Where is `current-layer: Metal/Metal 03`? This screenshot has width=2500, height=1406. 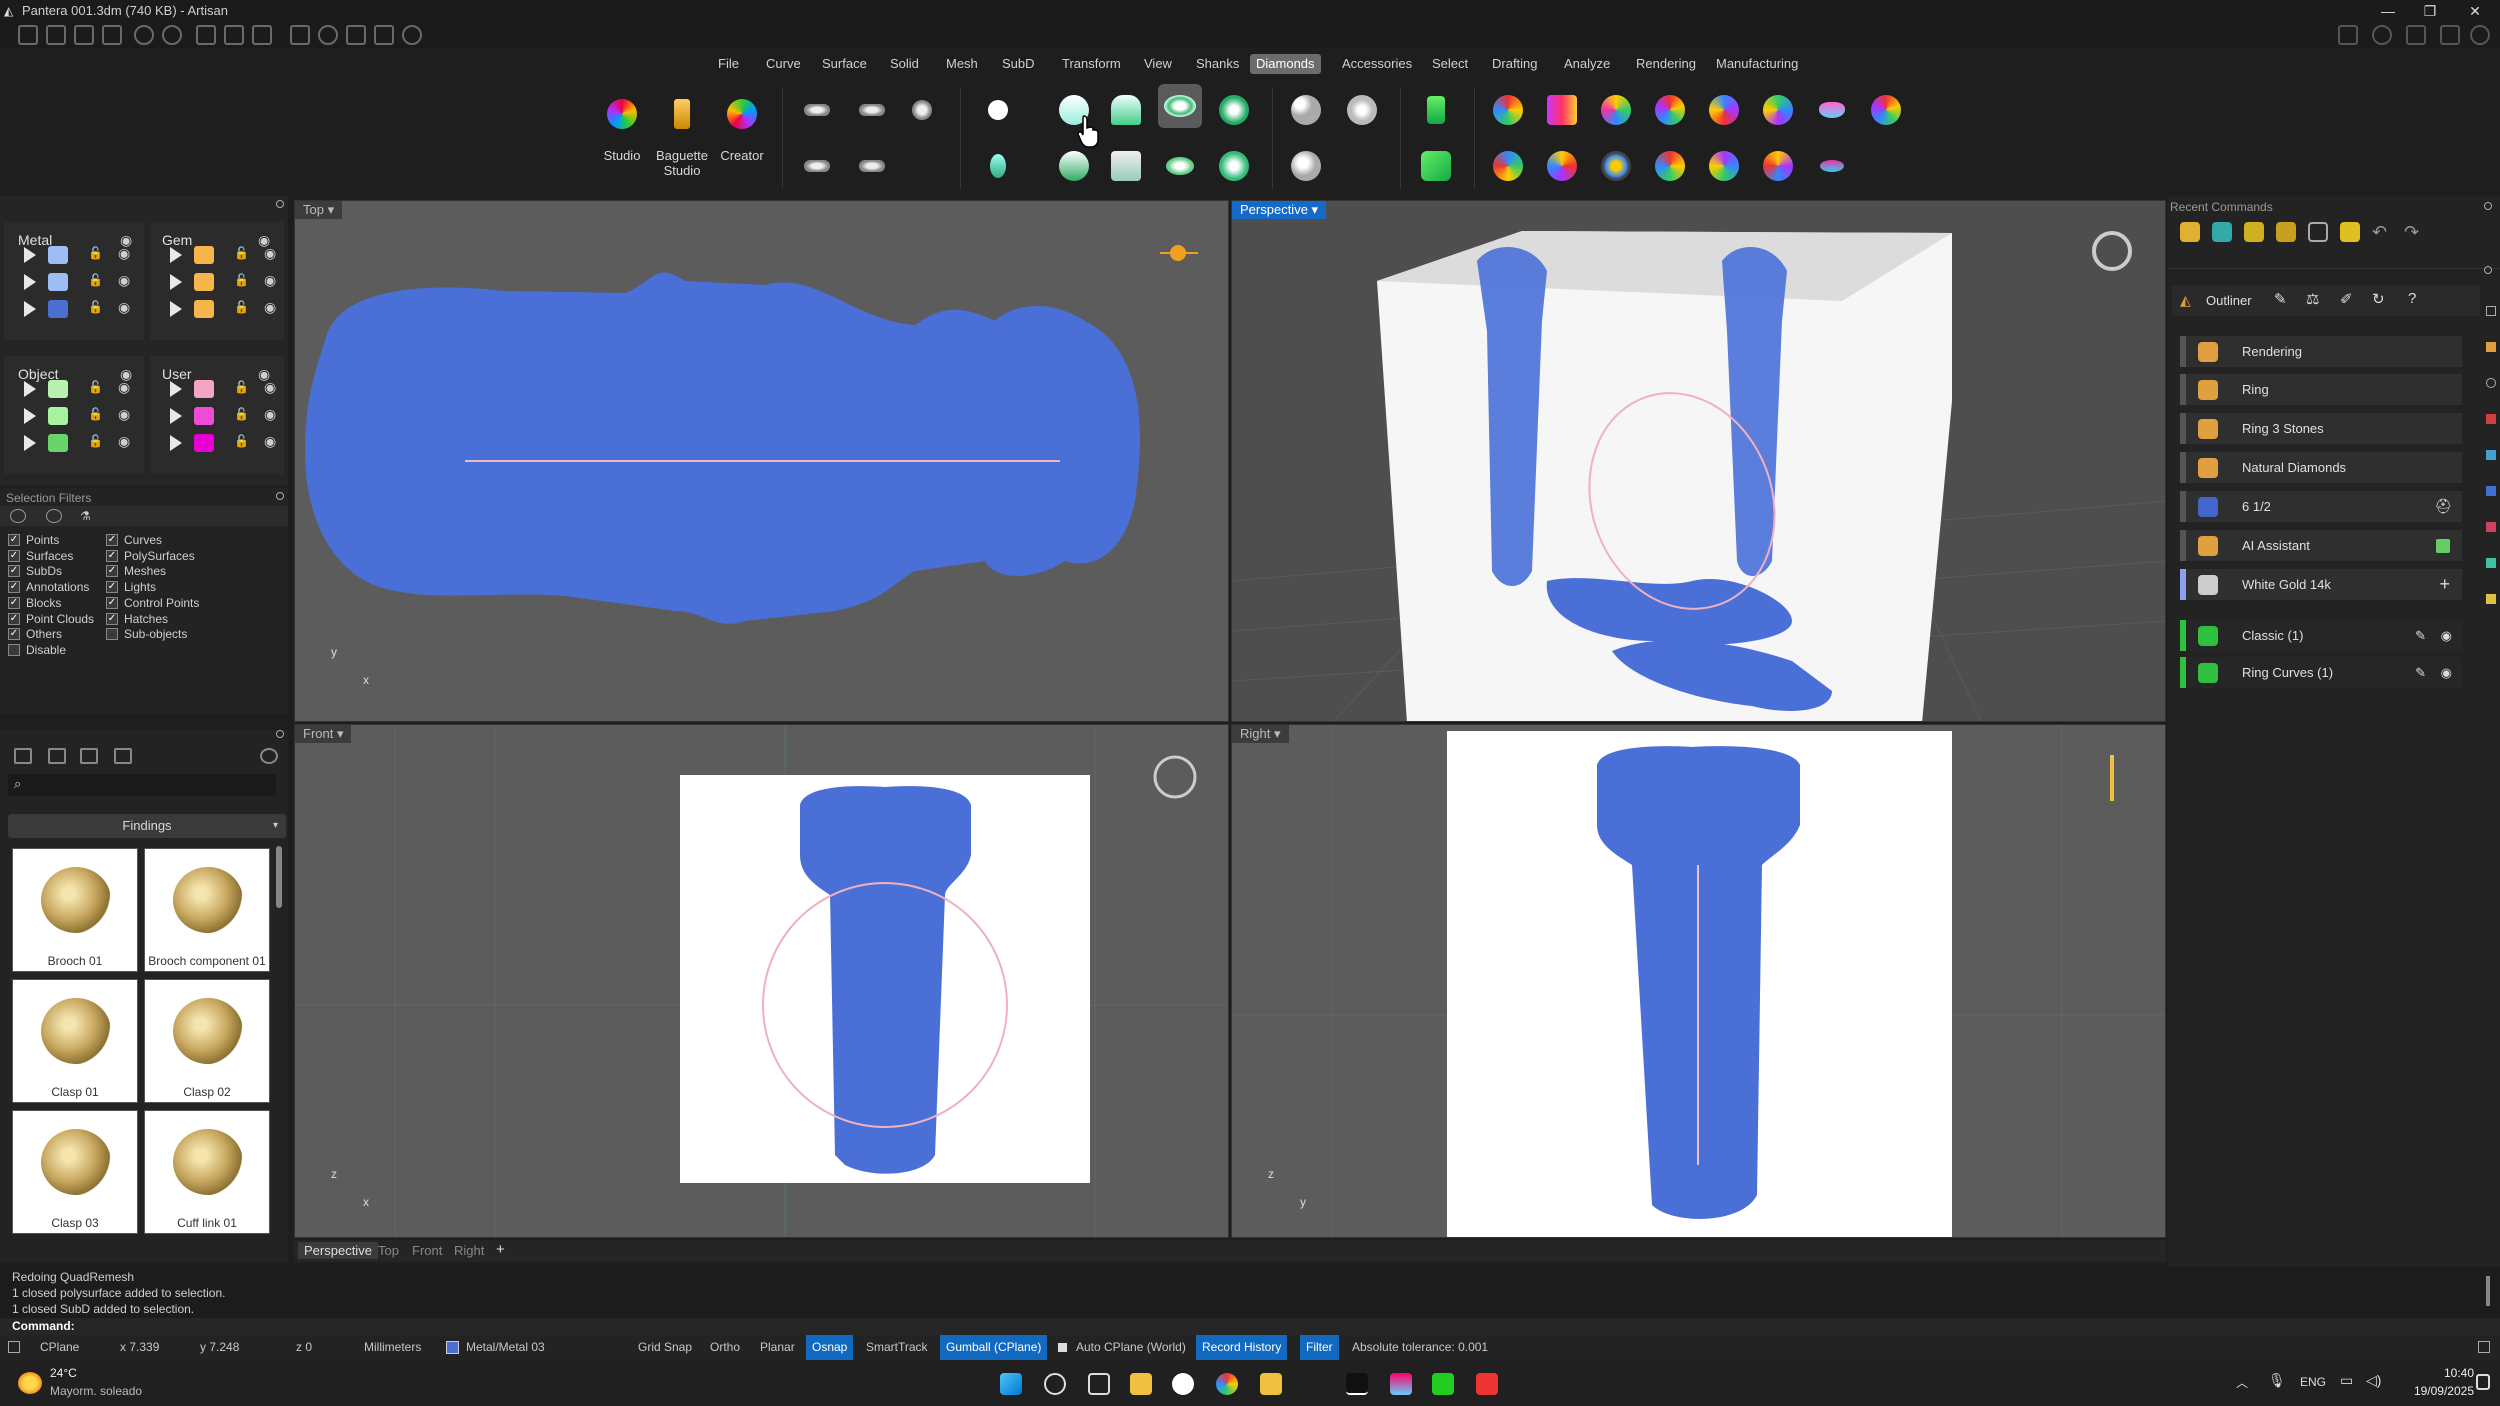 current-layer: Metal/Metal 03 is located at coordinates (505, 1347).